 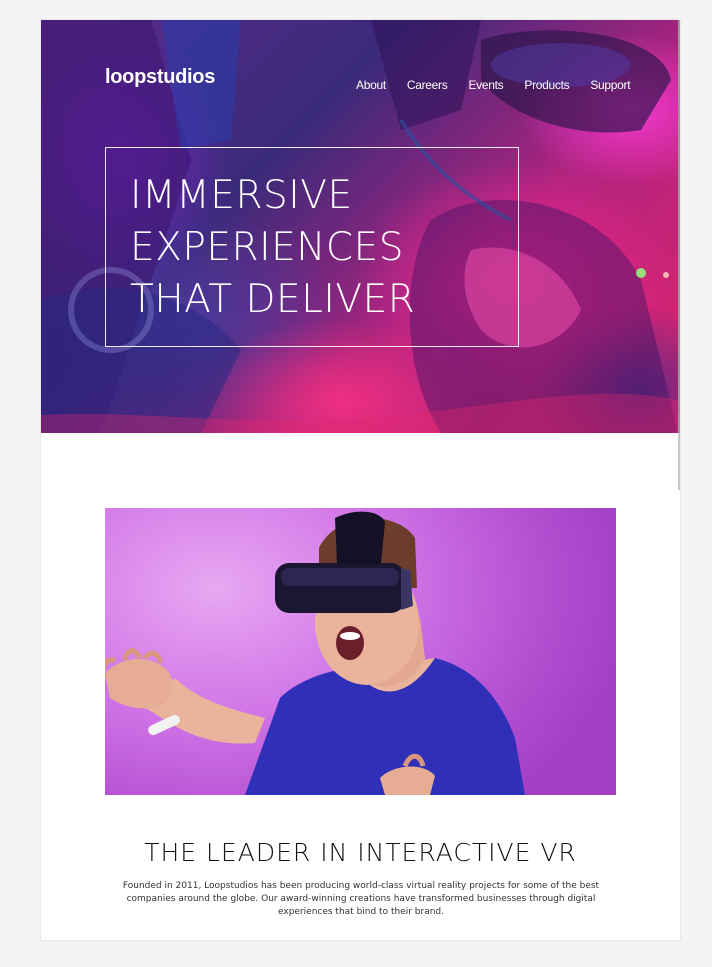 I want to click on main-navigation: About Careers Events Products Support, so click(x=493, y=85).